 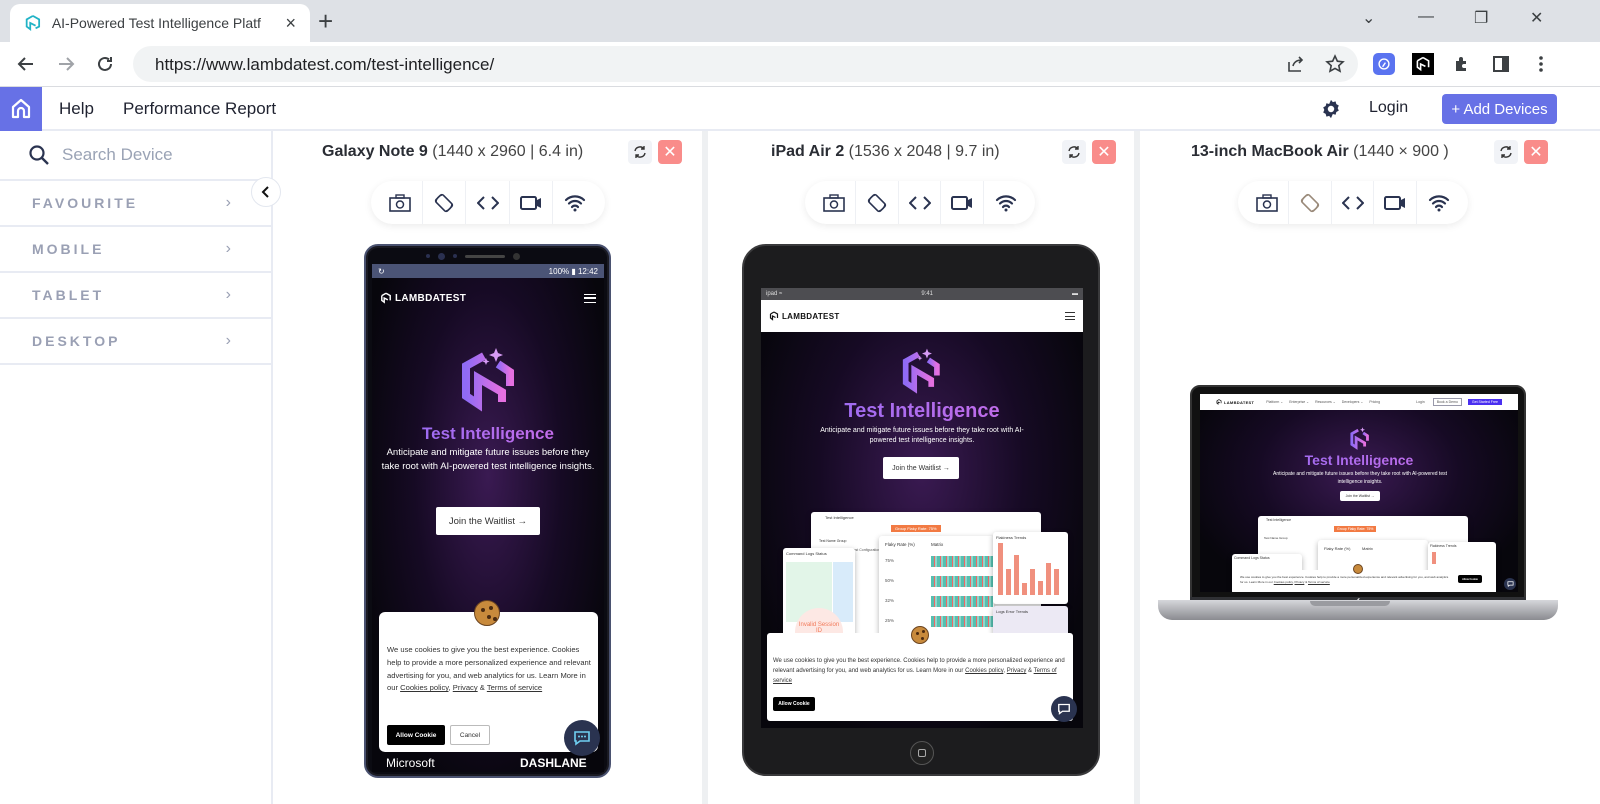 What do you see at coordinates (1388, 108) in the screenshot?
I see `login-link: Login` at bounding box center [1388, 108].